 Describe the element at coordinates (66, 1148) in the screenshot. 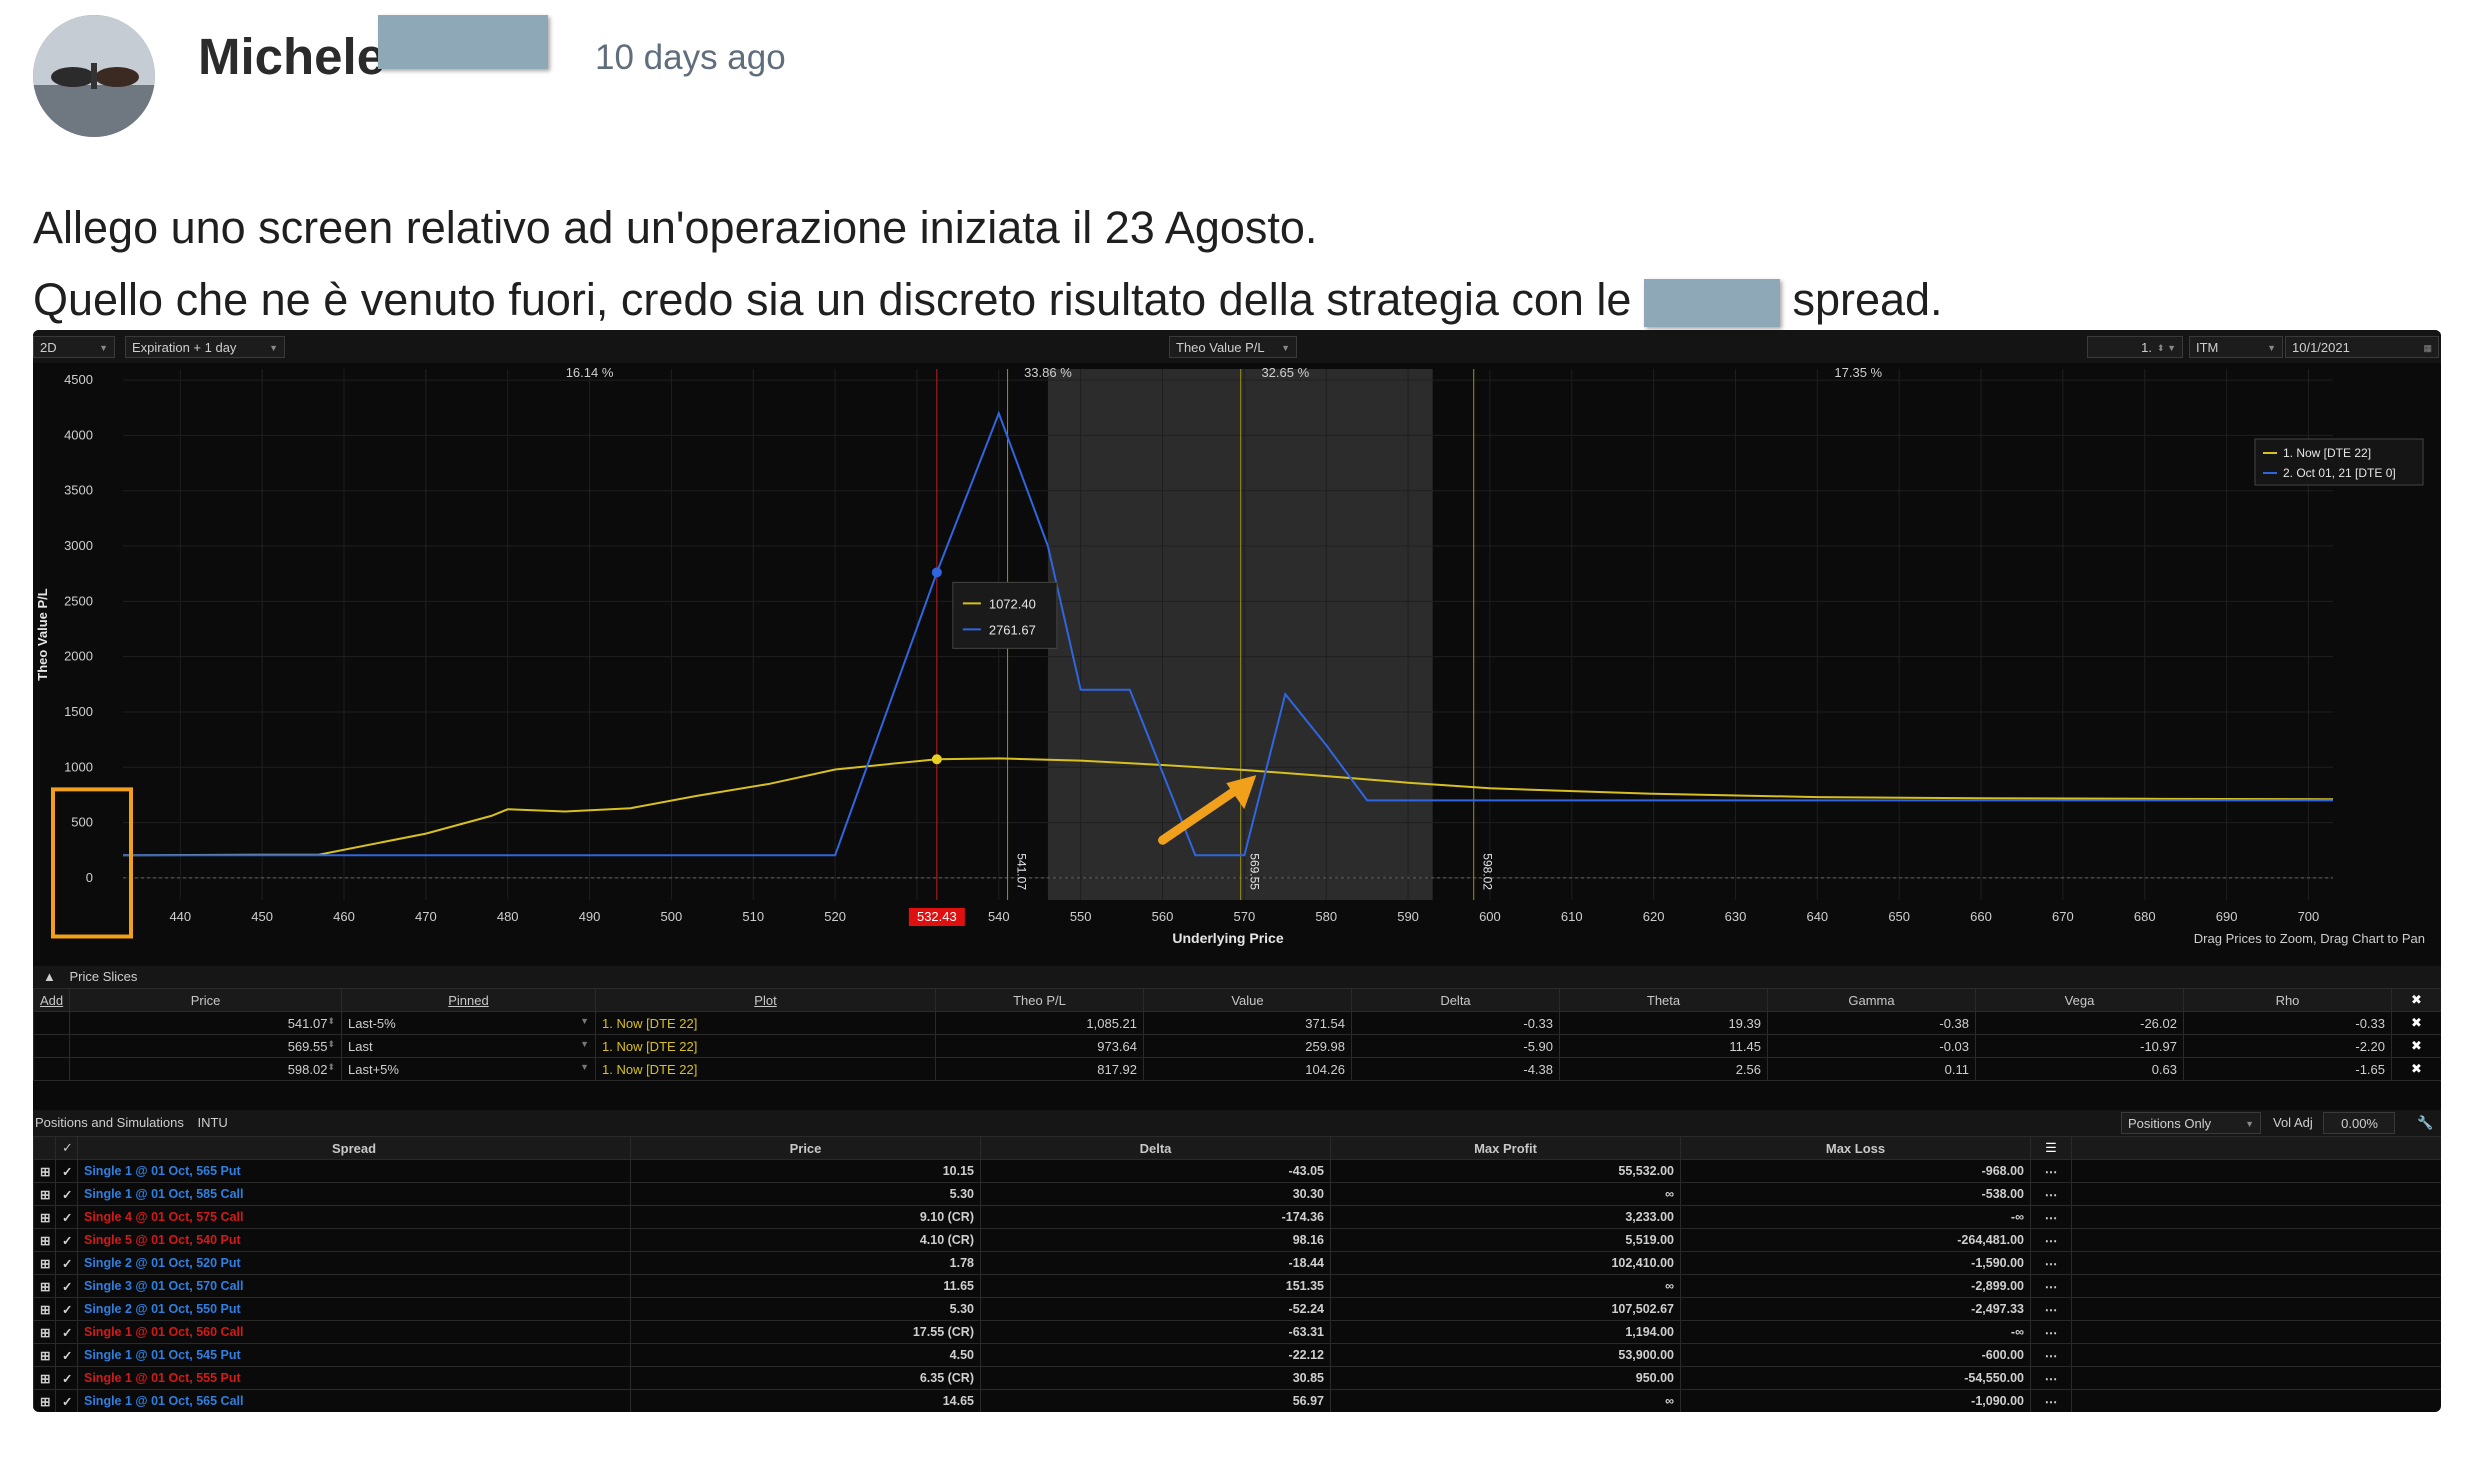

I see `select-all-checkbox: ✓` at that location.